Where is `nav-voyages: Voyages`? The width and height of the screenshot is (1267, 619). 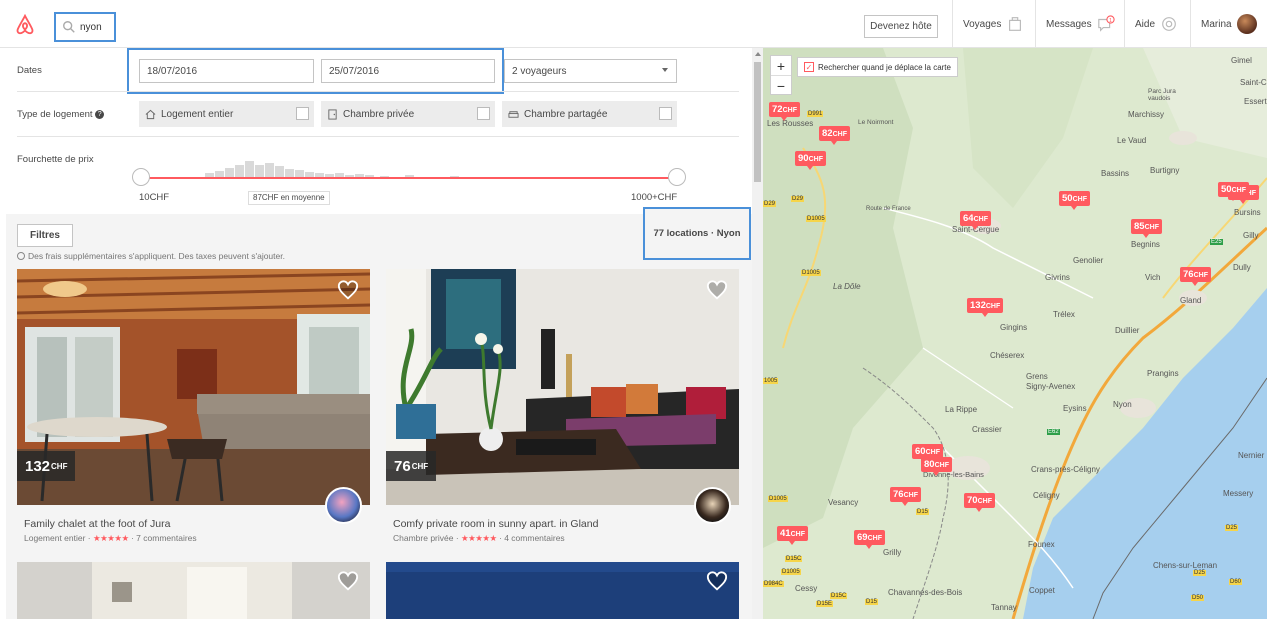
nav-voyages: Voyages is located at coordinates (993, 24).